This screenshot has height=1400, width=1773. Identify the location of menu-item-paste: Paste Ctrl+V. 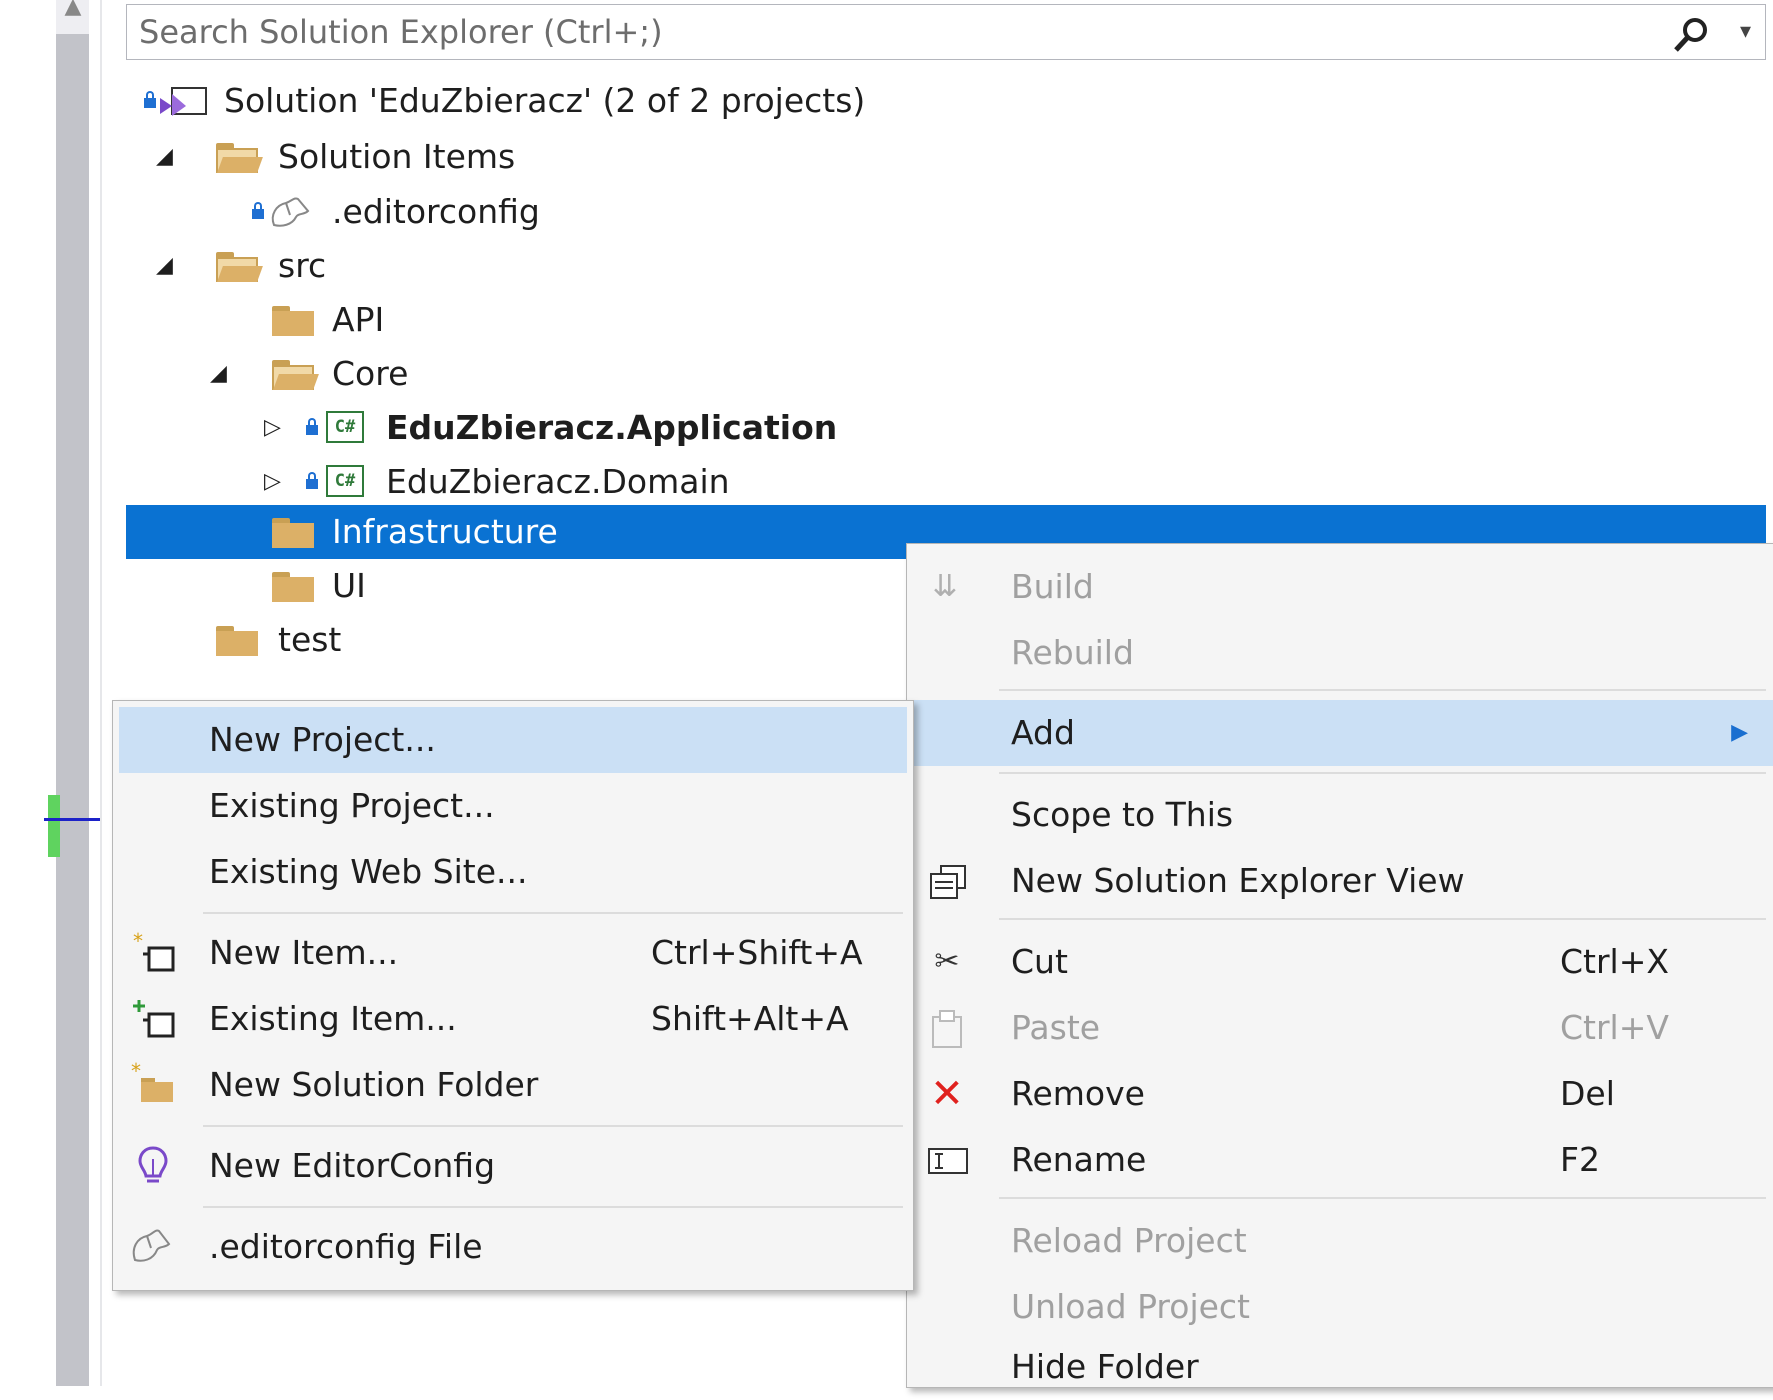
(1340, 1028).